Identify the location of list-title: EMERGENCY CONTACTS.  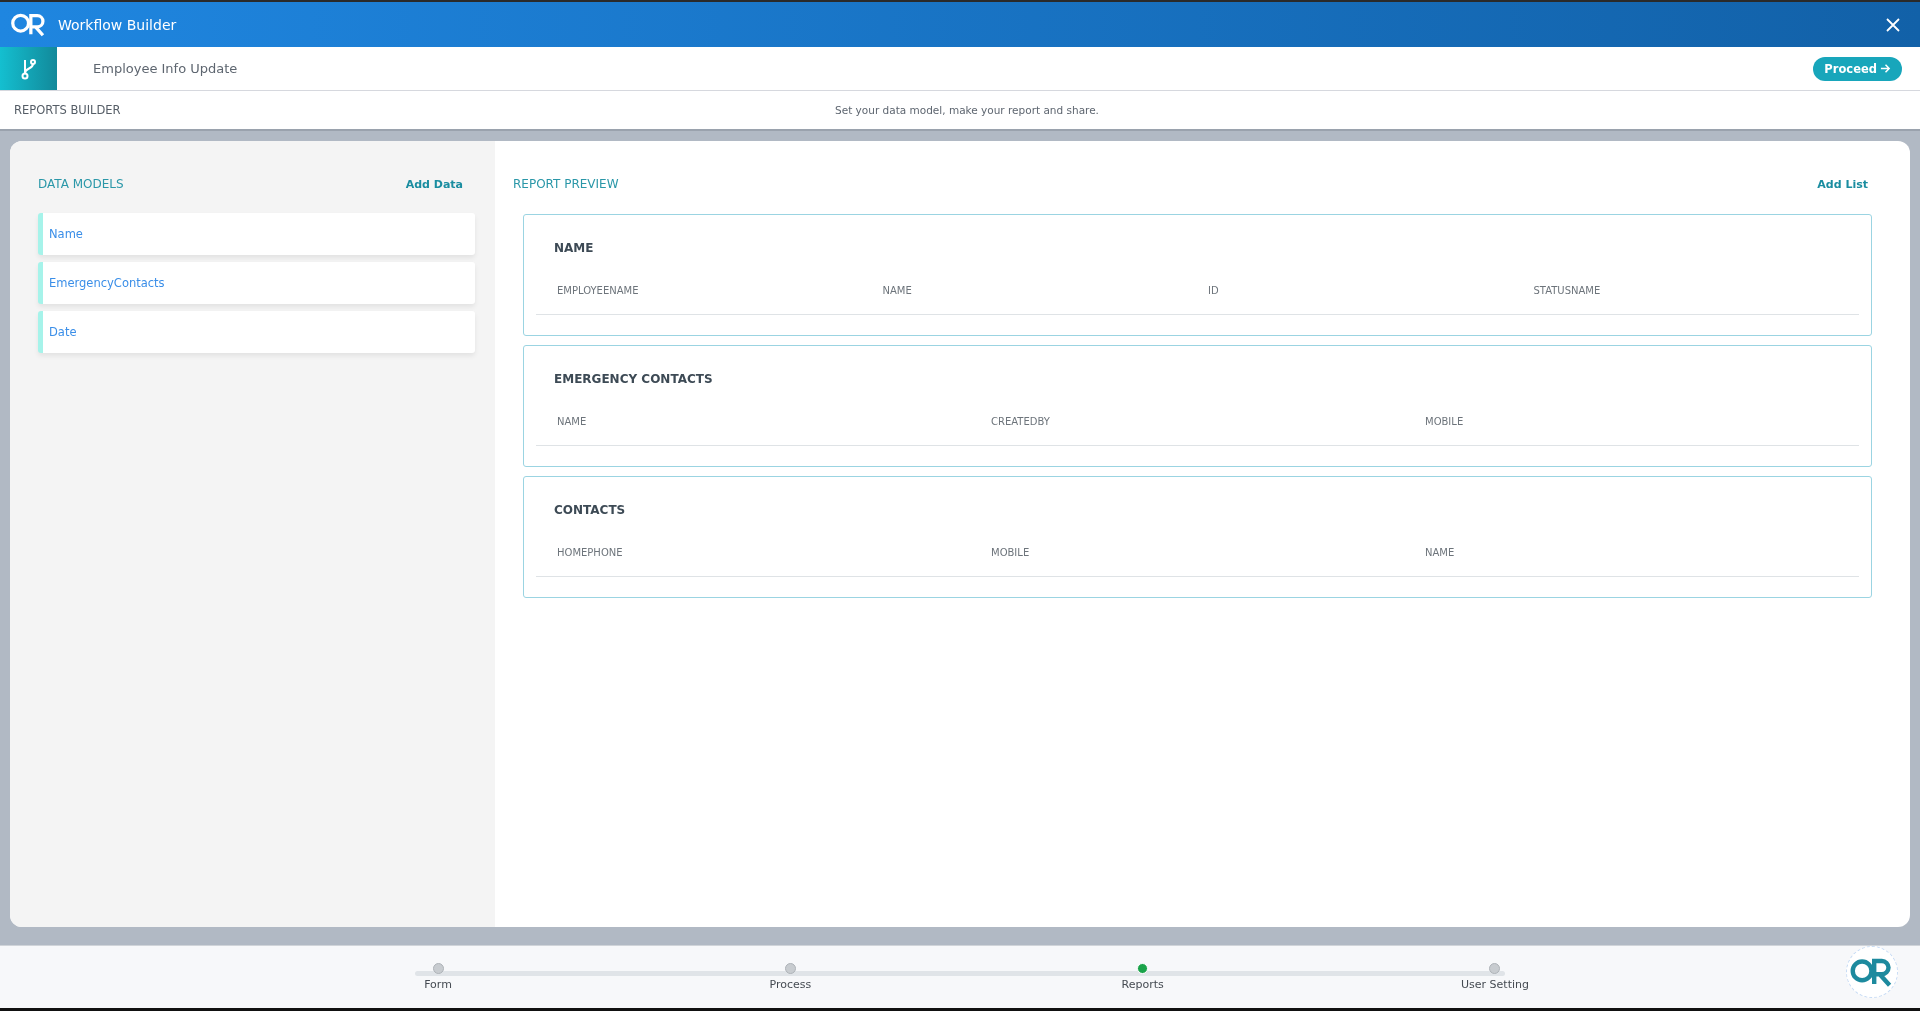
(634, 379).